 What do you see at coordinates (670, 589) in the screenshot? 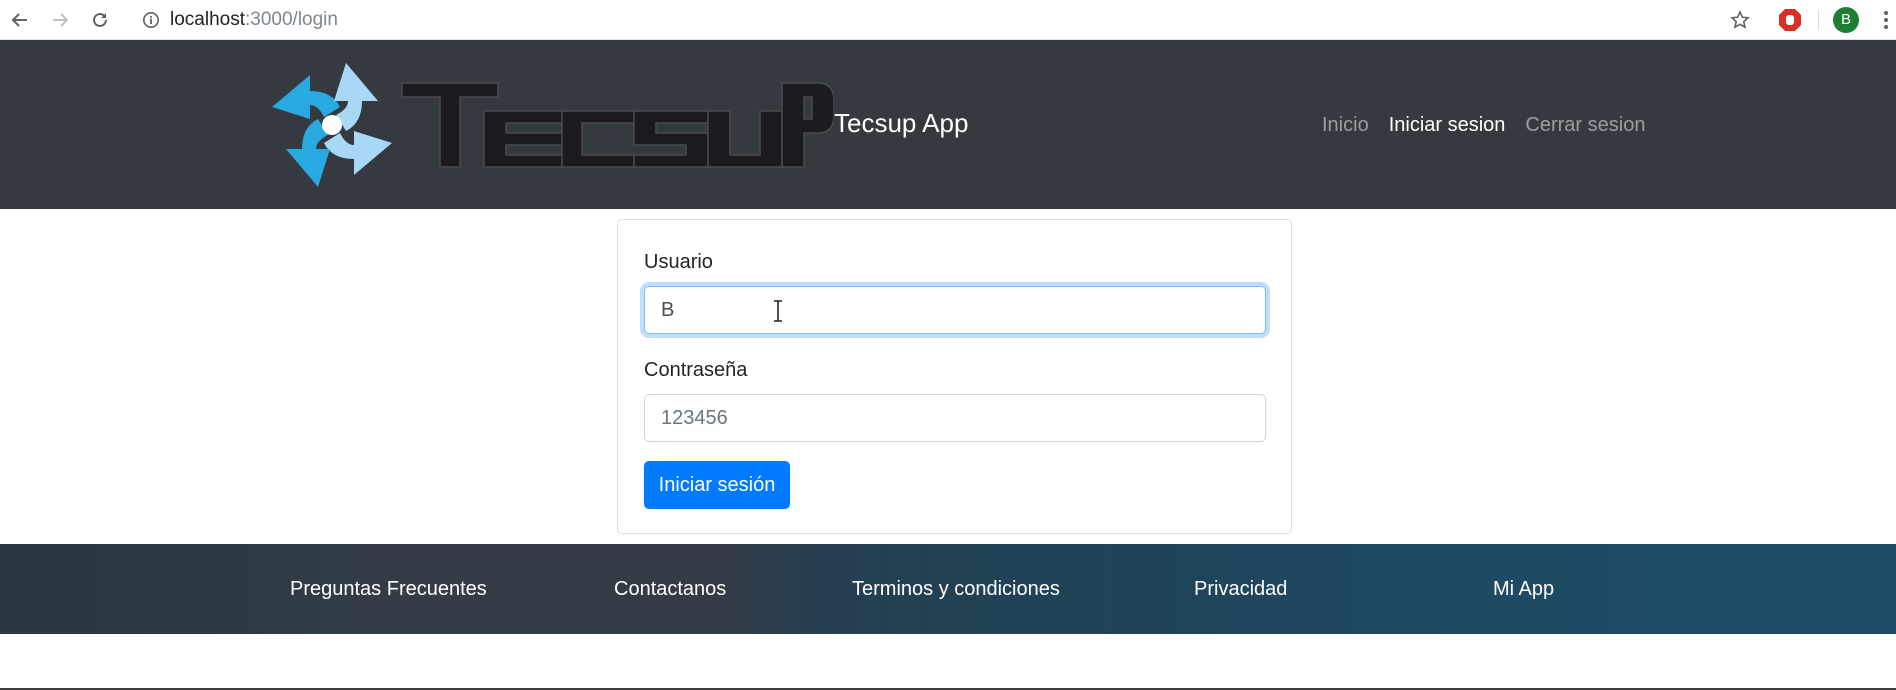
I see `footer-link-contact: Contactanos` at bounding box center [670, 589].